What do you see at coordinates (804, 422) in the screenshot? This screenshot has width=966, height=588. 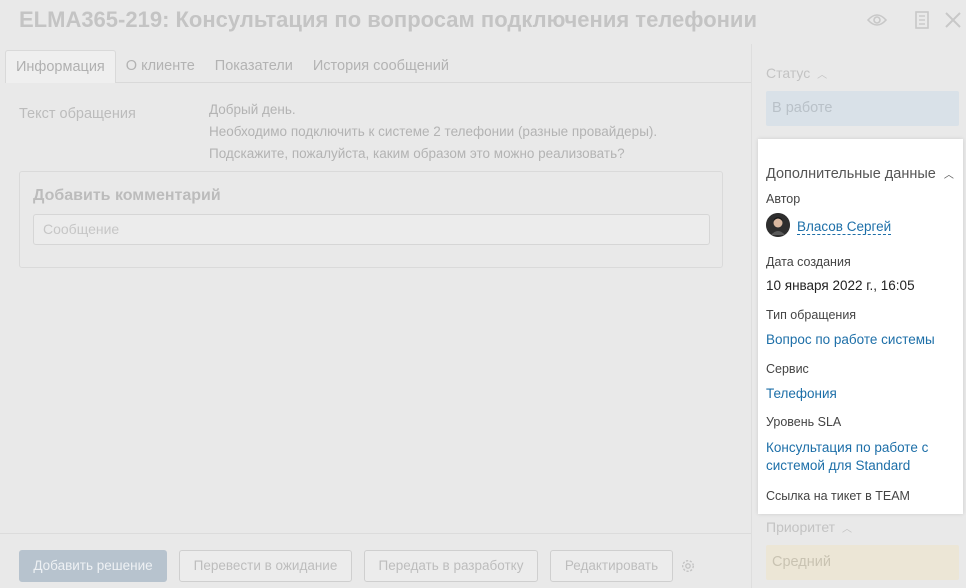 I see `sla-level-label: Уровень SLA` at bounding box center [804, 422].